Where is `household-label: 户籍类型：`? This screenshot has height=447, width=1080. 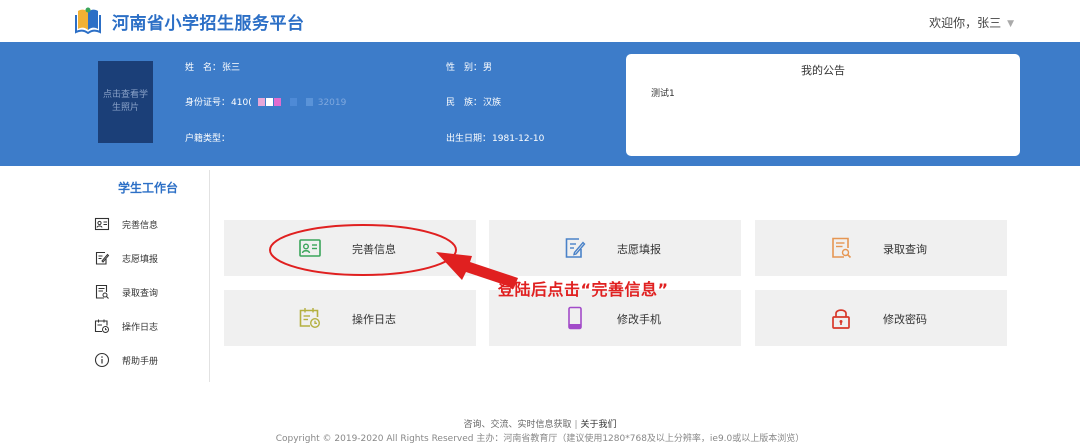 household-label: 户籍类型： is located at coordinates (208, 139).